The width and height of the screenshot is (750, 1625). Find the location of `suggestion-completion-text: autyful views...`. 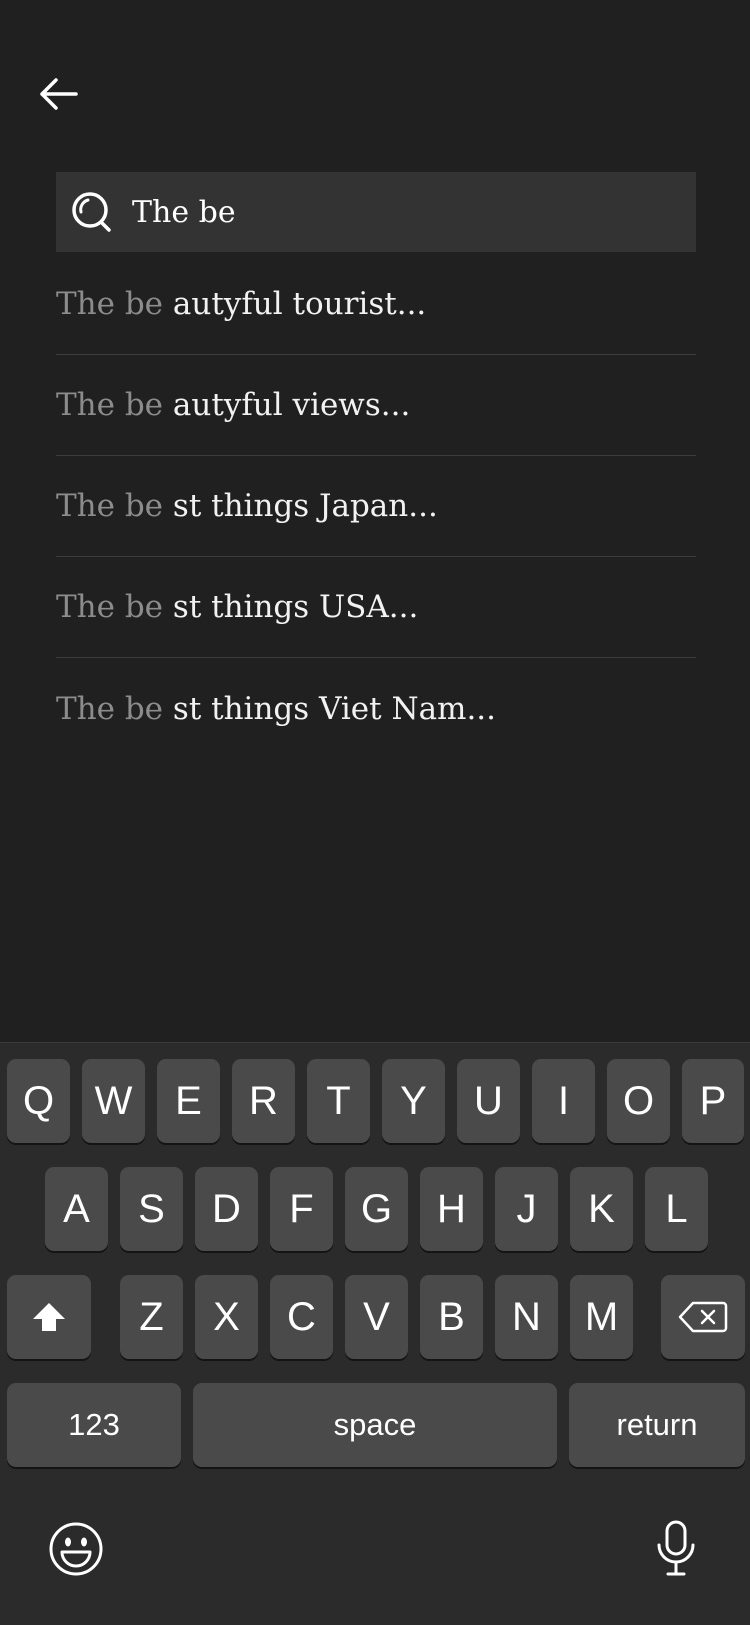

suggestion-completion-text: autyful views... is located at coordinates (291, 405).